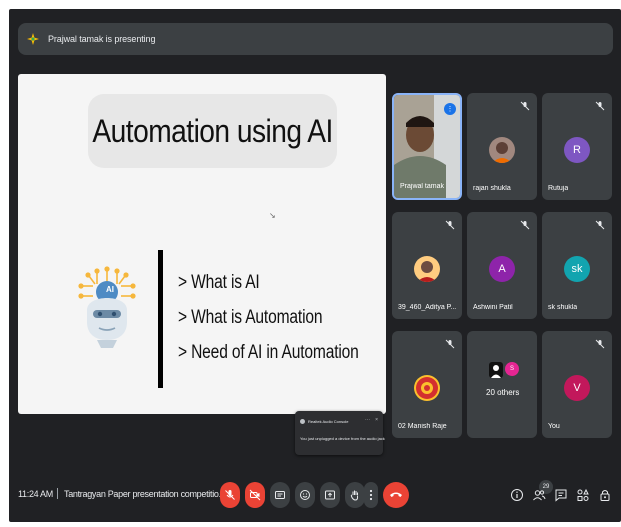 This screenshot has width=621, height=527. What do you see at coordinates (554, 426) in the screenshot?
I see `participant-name: You` at bounding box center [554, 426].